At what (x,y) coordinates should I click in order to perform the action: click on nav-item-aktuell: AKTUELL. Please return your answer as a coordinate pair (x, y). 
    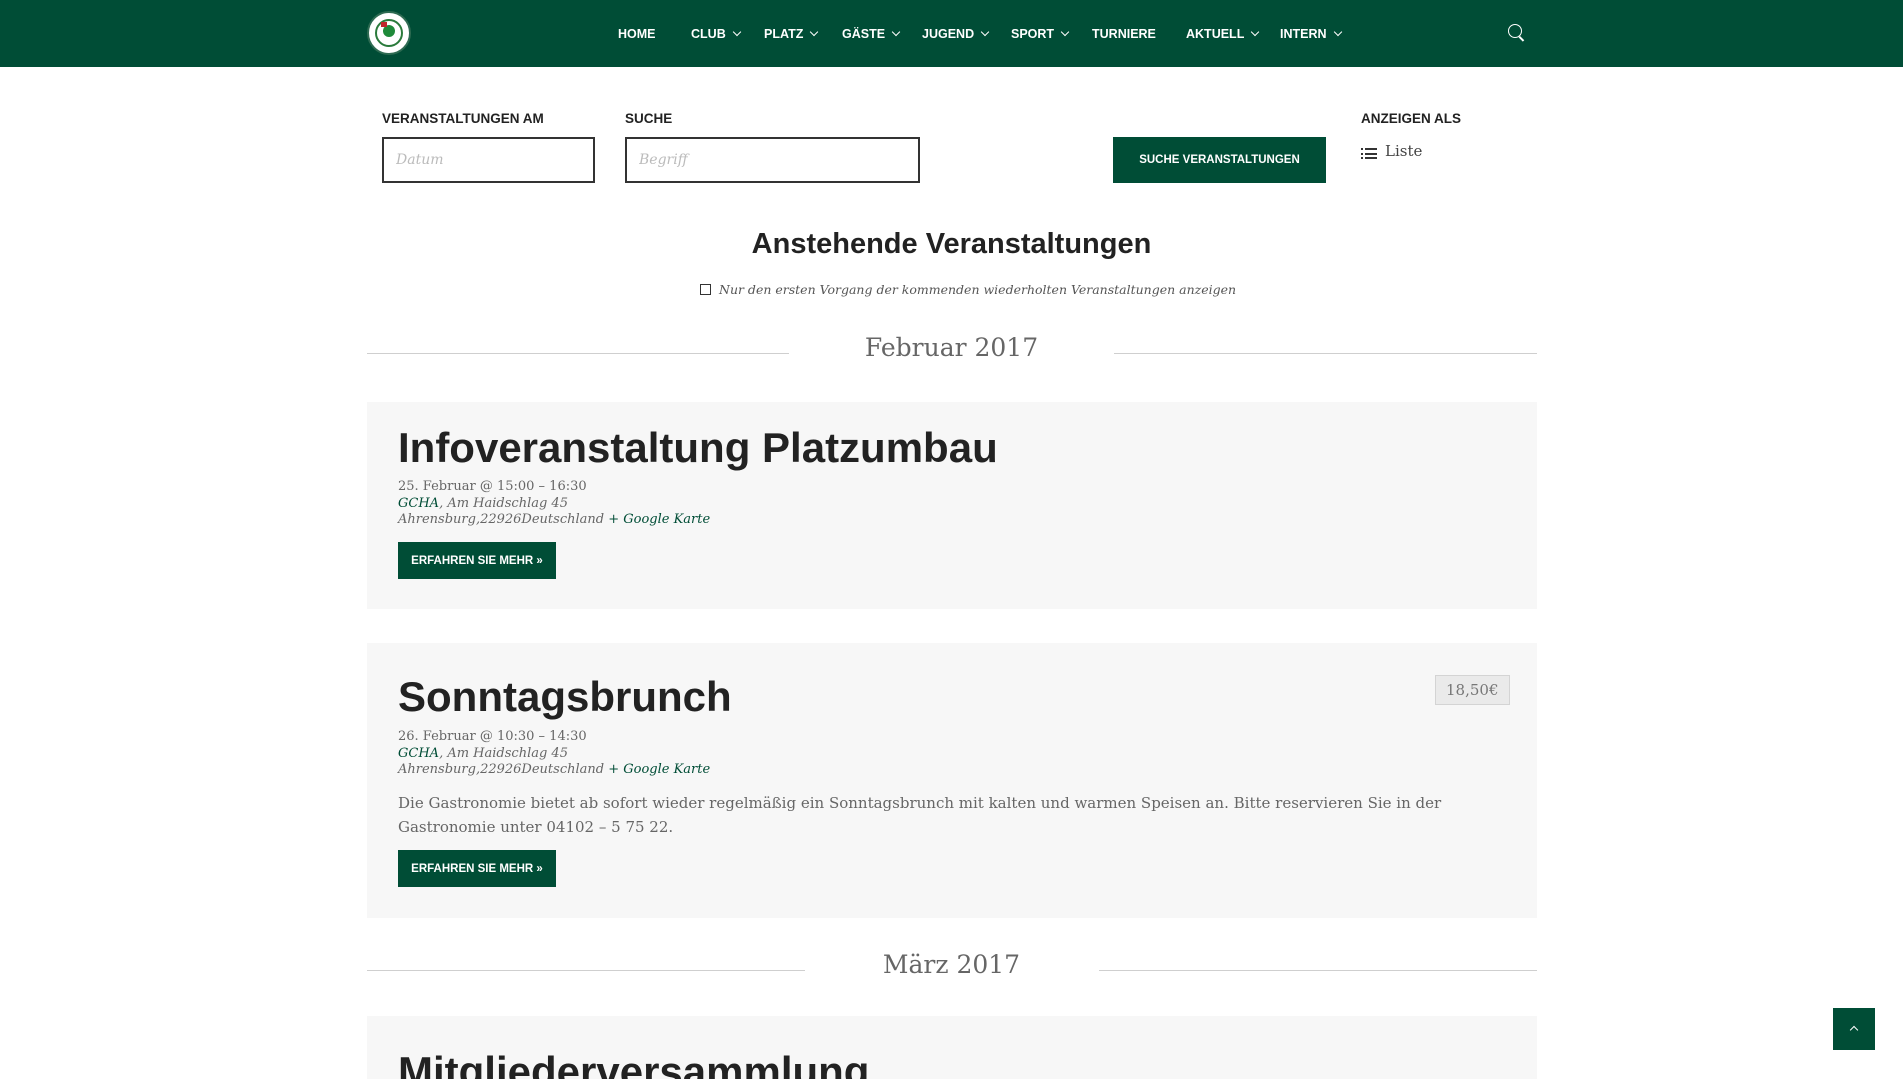
    Looking at the image, I should click on (1223, 33).